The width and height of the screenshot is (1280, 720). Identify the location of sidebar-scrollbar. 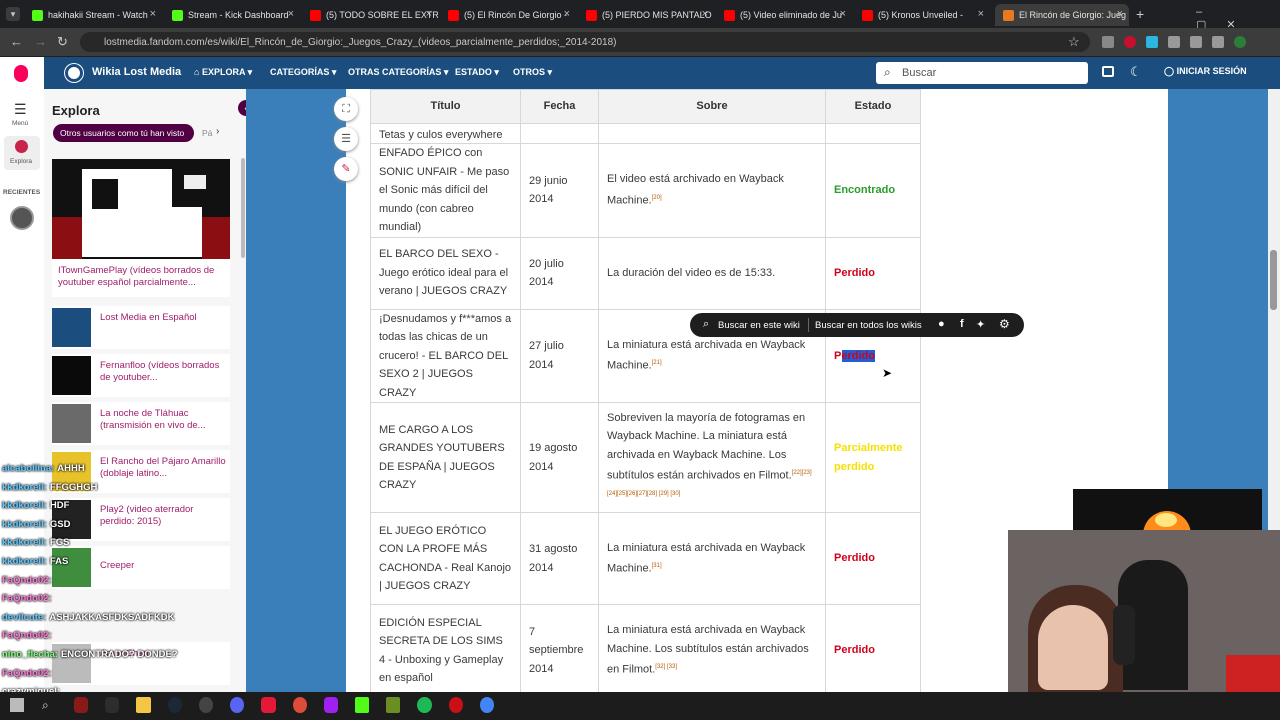
(243, 208).